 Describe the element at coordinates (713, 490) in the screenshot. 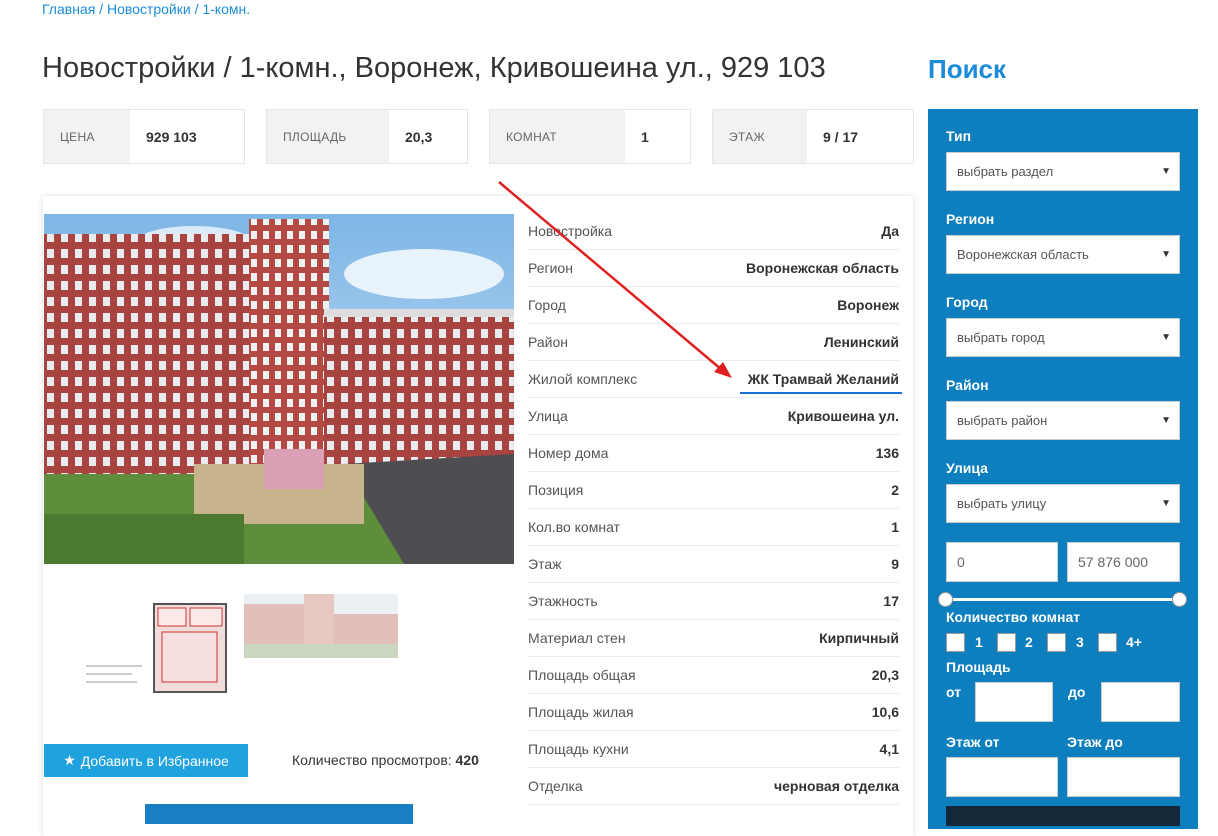

I see `property-row: Позиция 2` at that location.